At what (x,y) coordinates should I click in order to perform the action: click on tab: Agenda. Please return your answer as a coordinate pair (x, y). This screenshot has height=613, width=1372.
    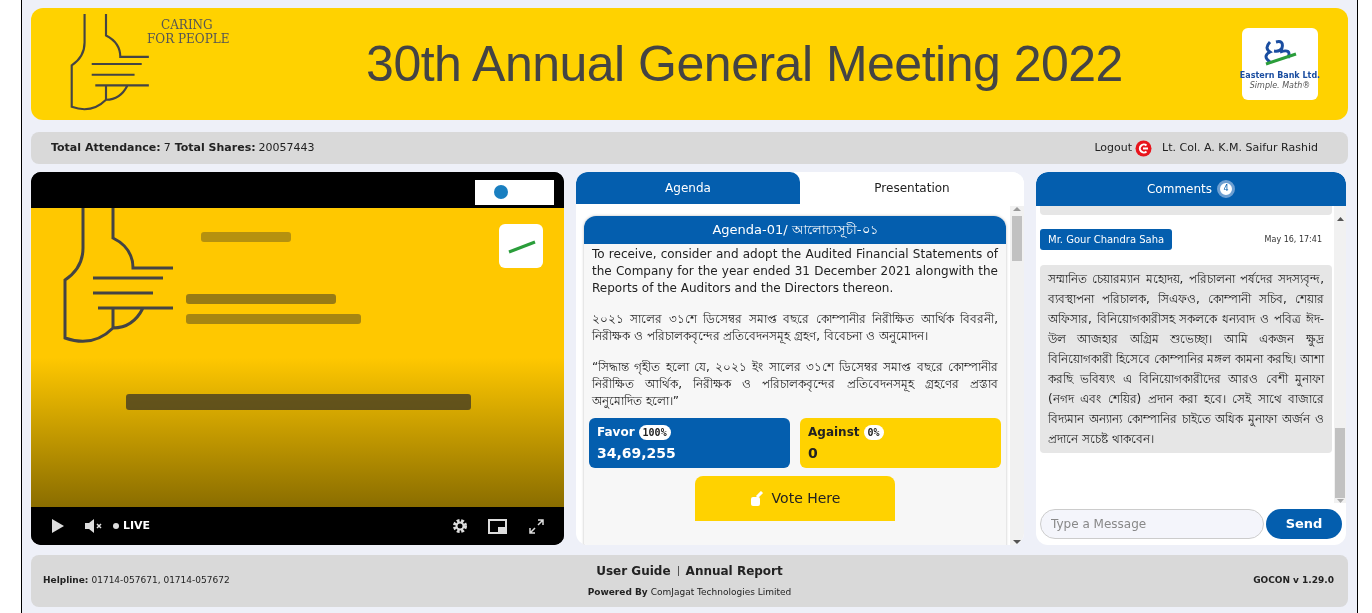
    Looking at the image, I should click on (688, 188).